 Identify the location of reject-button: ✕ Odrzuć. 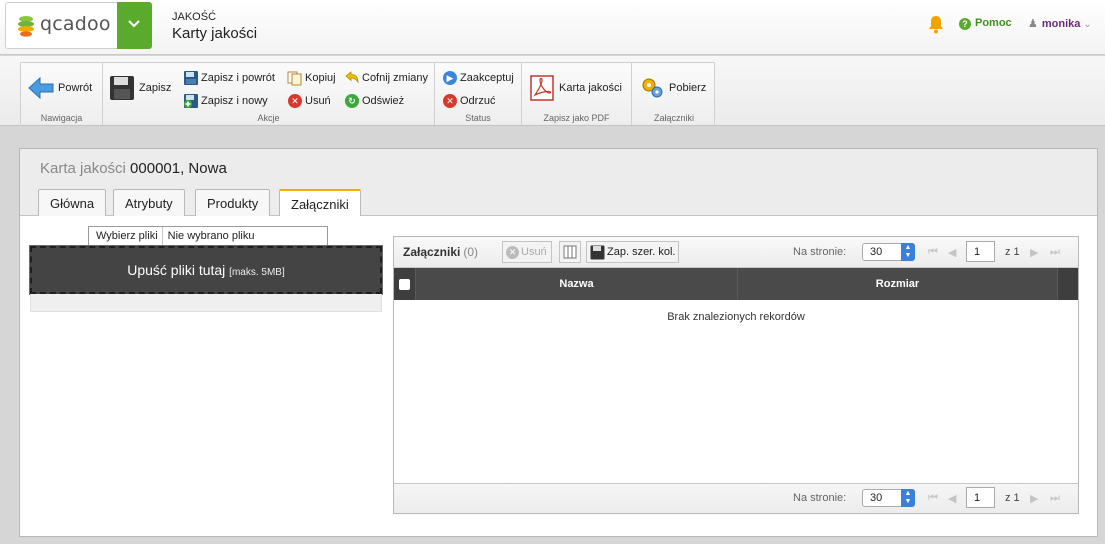
(468, 101).